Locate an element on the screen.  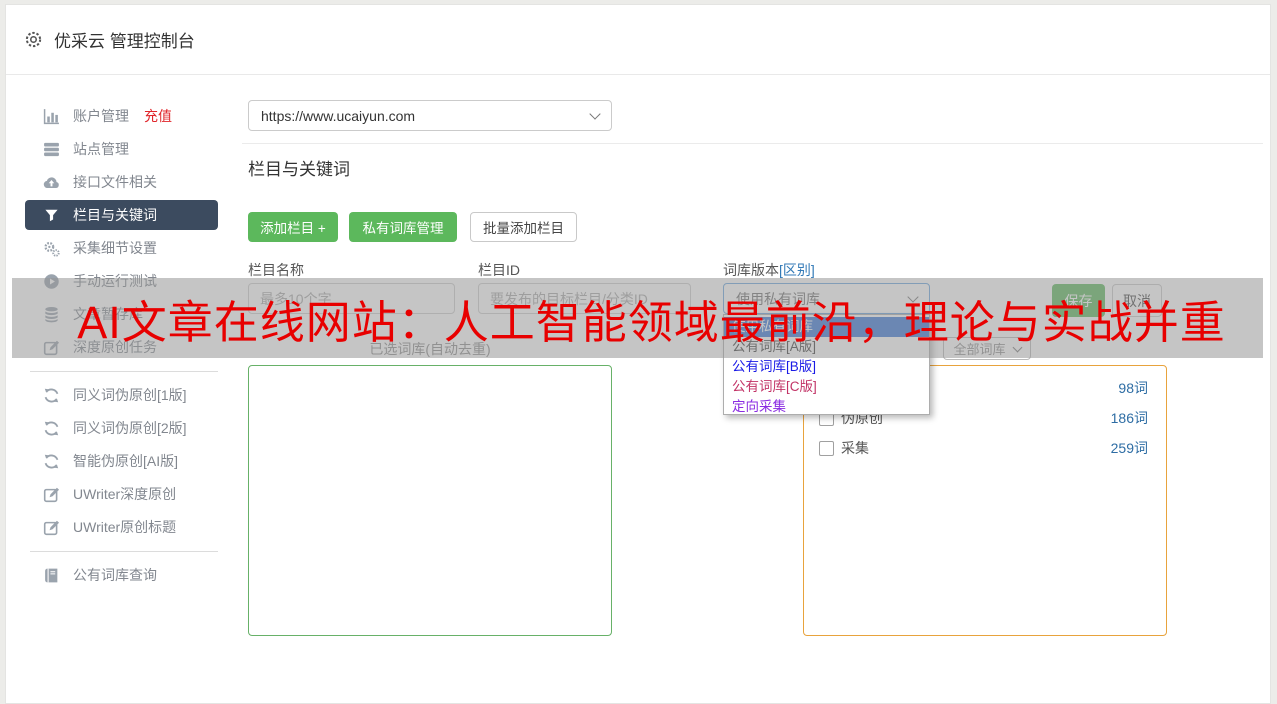
private-lexicon-button: 私有词库管理 is located at coordinates (403, 227).